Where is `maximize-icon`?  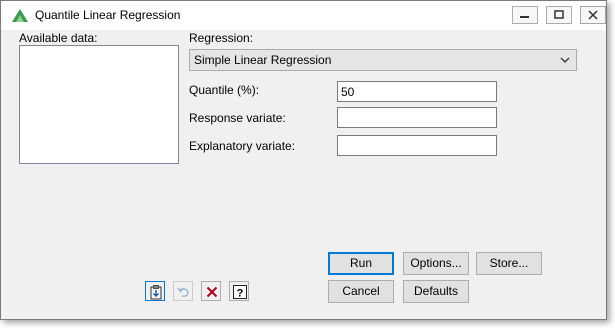
maximize-icon is located at coordinates (559, 14).